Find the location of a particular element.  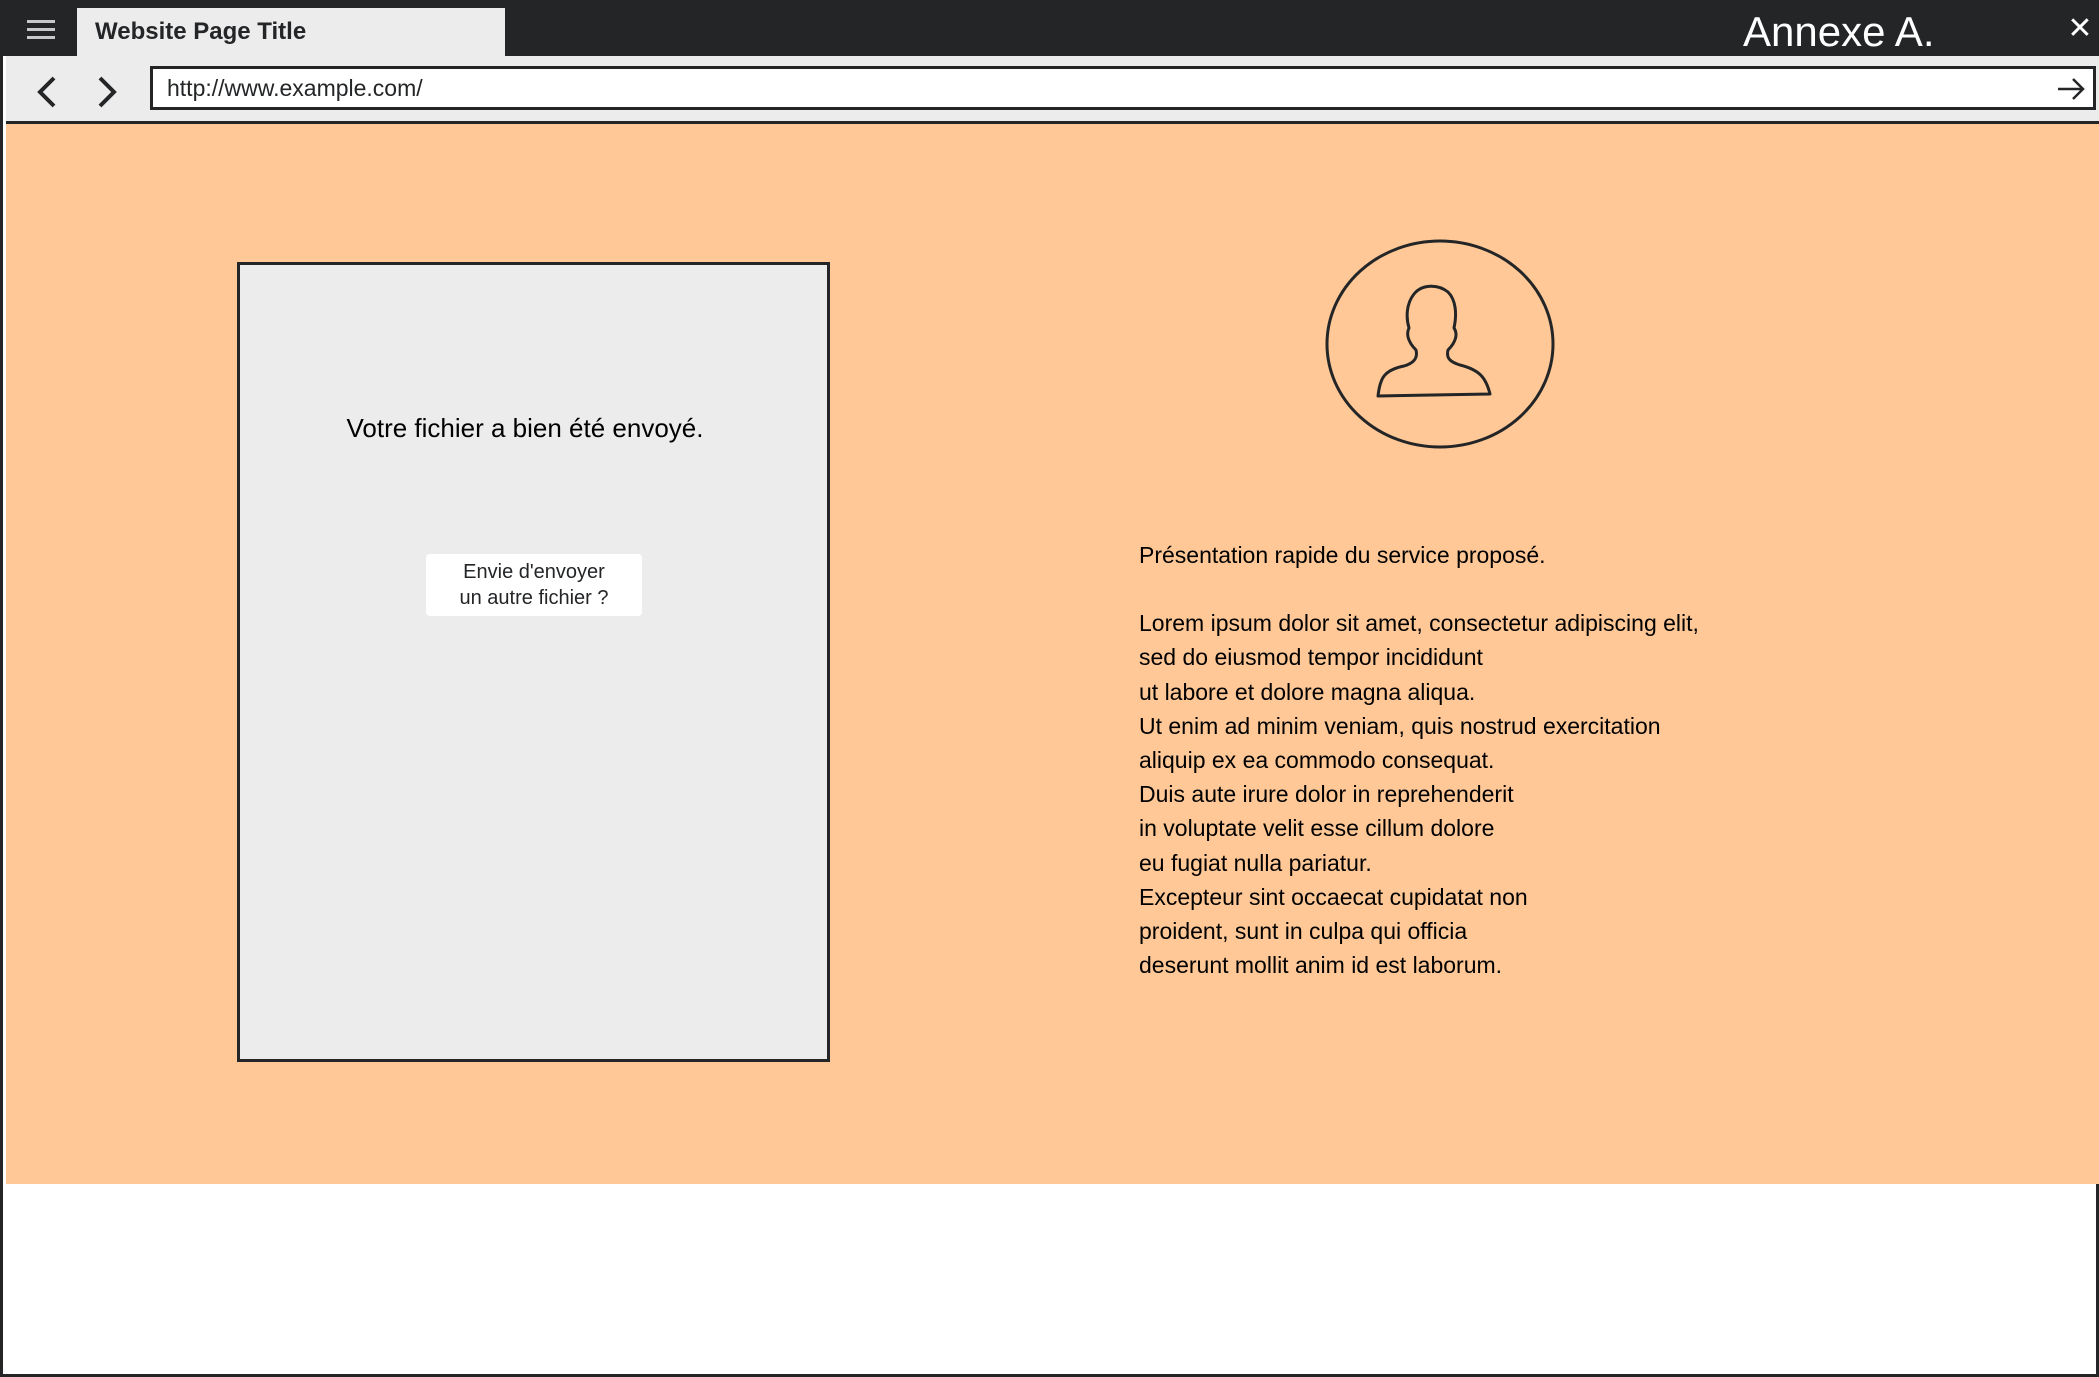

navigation-bar: http://www.example.com/ is located at coordinates (1052, 90).